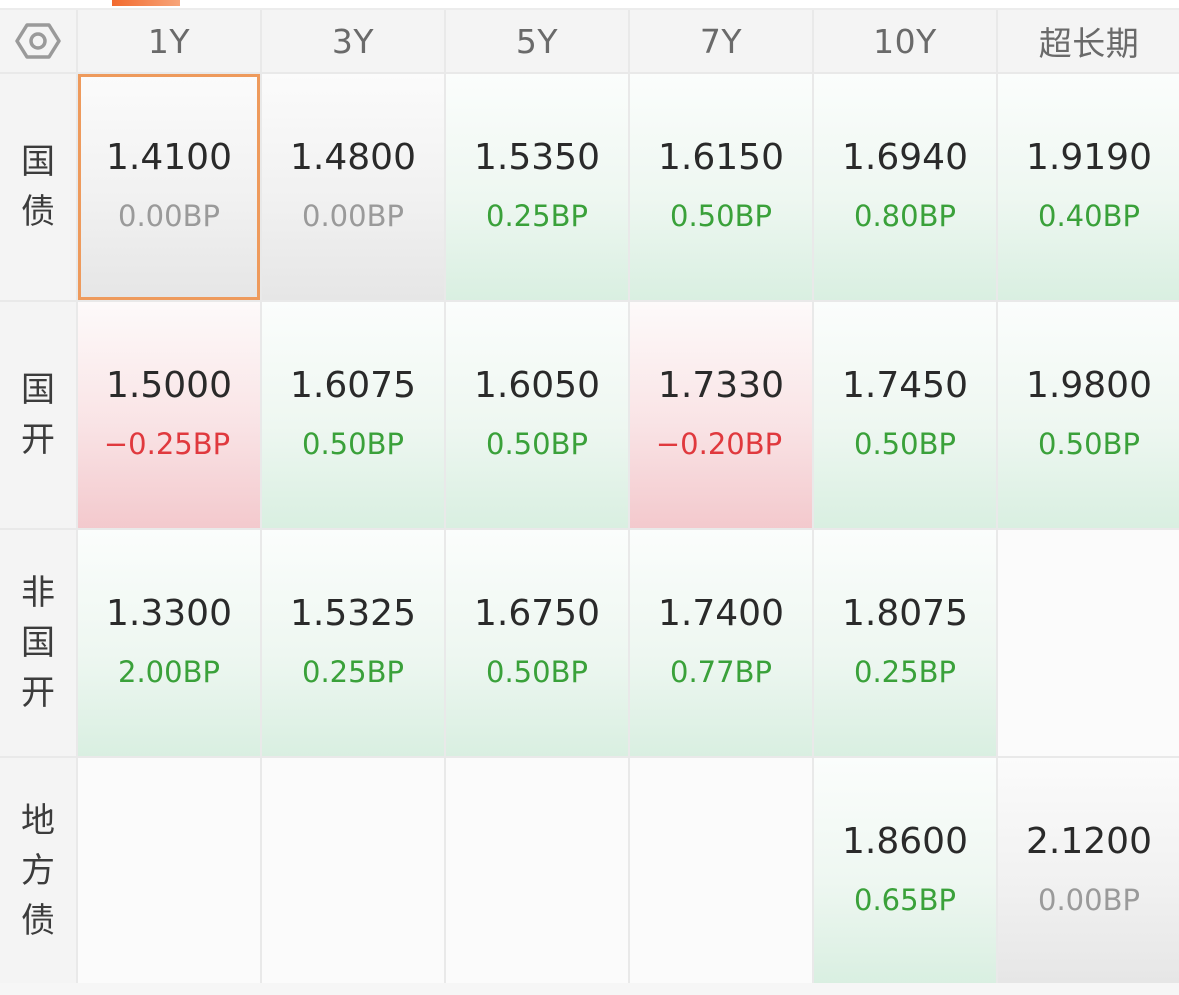 Image resolution: width=1179 pixels, height=995 pixels. I want to click on hexagon-settings-icon, so click(38, 41).